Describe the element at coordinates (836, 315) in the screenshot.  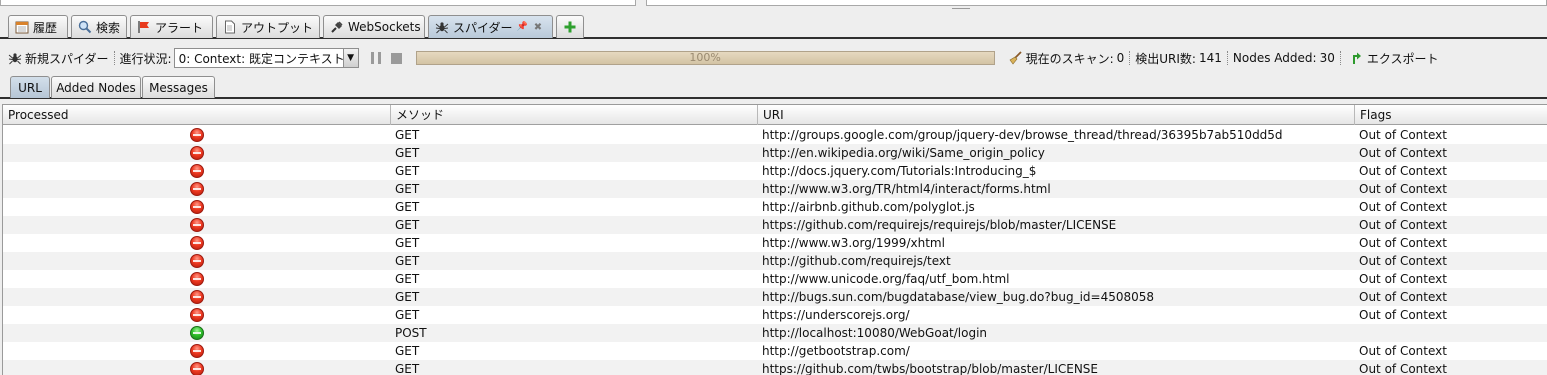
I see `uri-cell: https://underscorejs.org/` at that location.